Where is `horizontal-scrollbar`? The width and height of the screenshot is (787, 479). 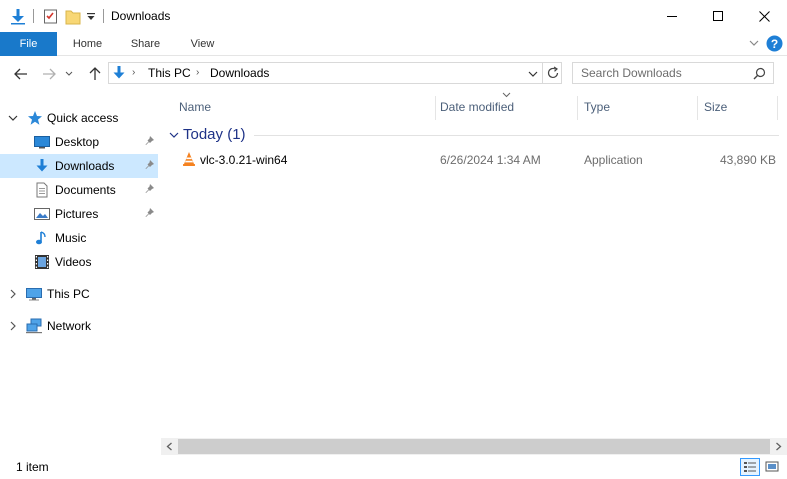
horizontal-scrollbar is located at coordinates (474, 446).